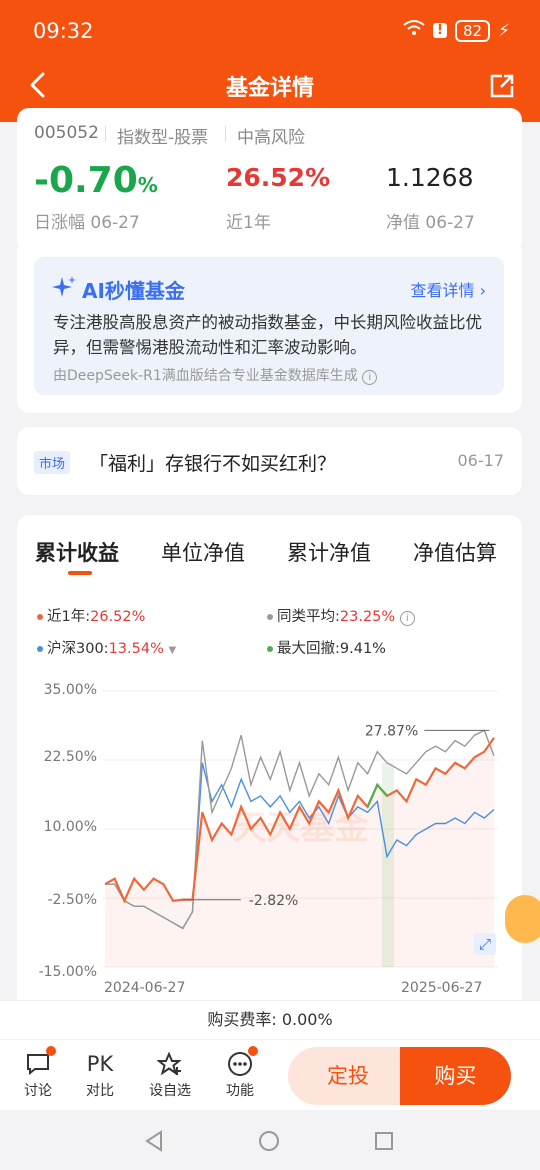 The width and height of the screenshot is (540, 1170). I want to click on news-item: 市场 「福利」存银行不如买红利？ 06-17, so click(269, 461).